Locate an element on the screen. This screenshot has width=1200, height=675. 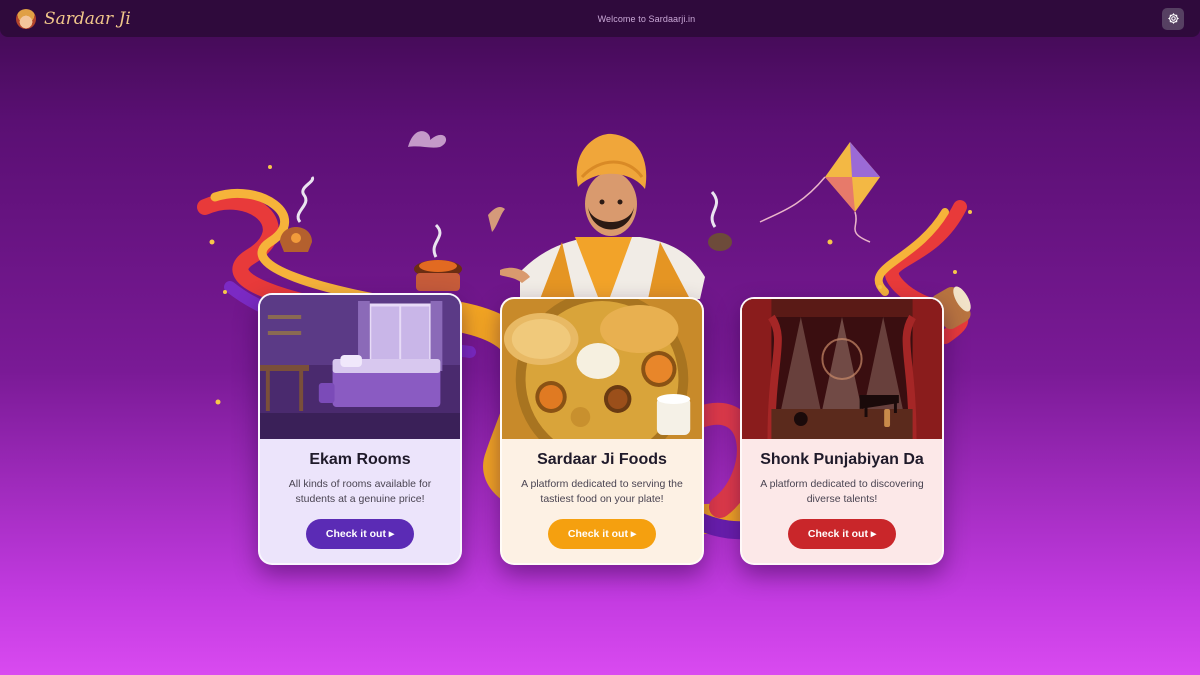
gear-icon is located at coordinates (1173, 18).